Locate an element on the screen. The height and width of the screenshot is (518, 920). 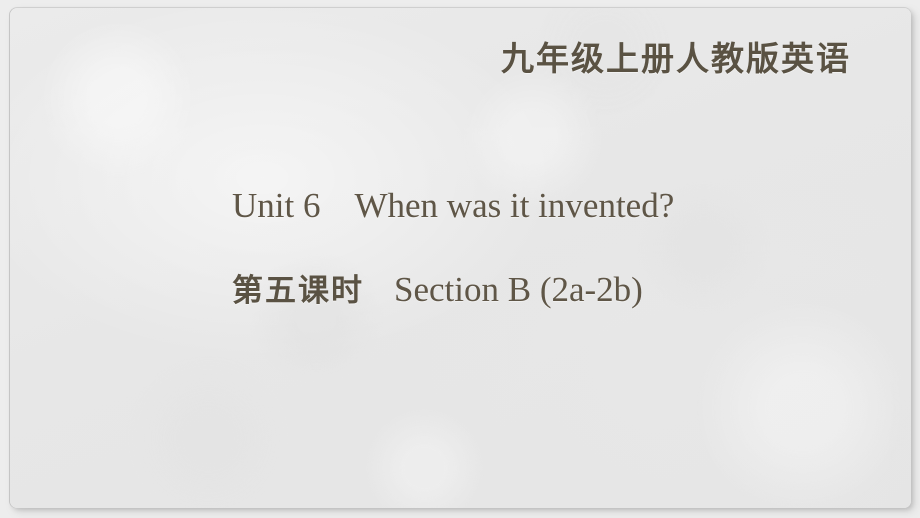
subtitle-line: 第五课时 Section B (2a-2b) is located at coordinates (552, 290).